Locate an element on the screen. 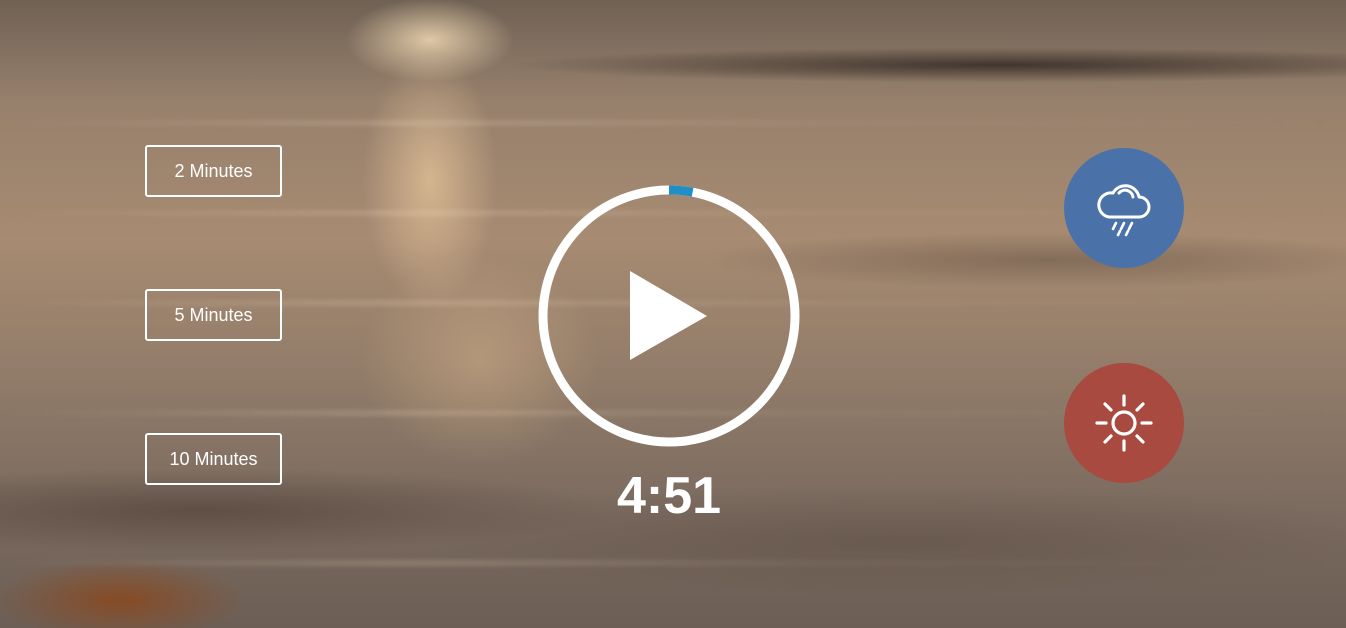 This screenshot has width=1346, height=628. duration-5-minutes-button: 5 Minutes is located at coordinates (213, 315).